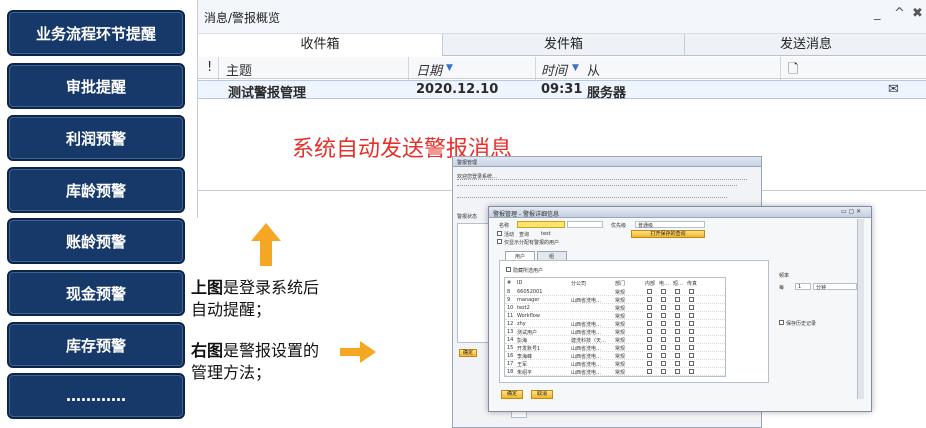 This screenshot has width=926, height=428. What do you see at coordinates (96, 293) in the screenshot?
I see `sidebar-item-cash: 现金预警` at bounding box center [96, 293].